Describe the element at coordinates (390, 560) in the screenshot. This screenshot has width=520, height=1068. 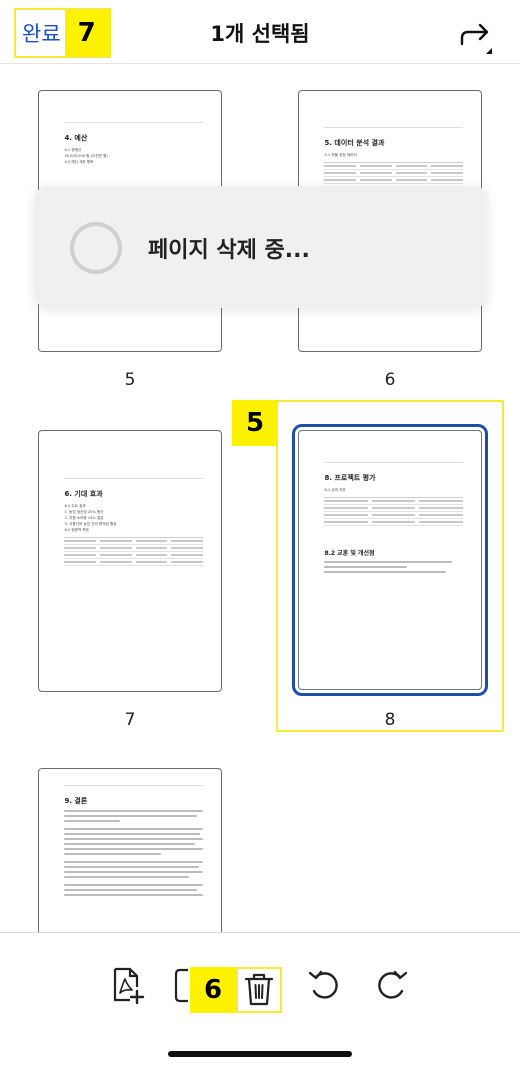
I see `selected-page-frame` at that location.